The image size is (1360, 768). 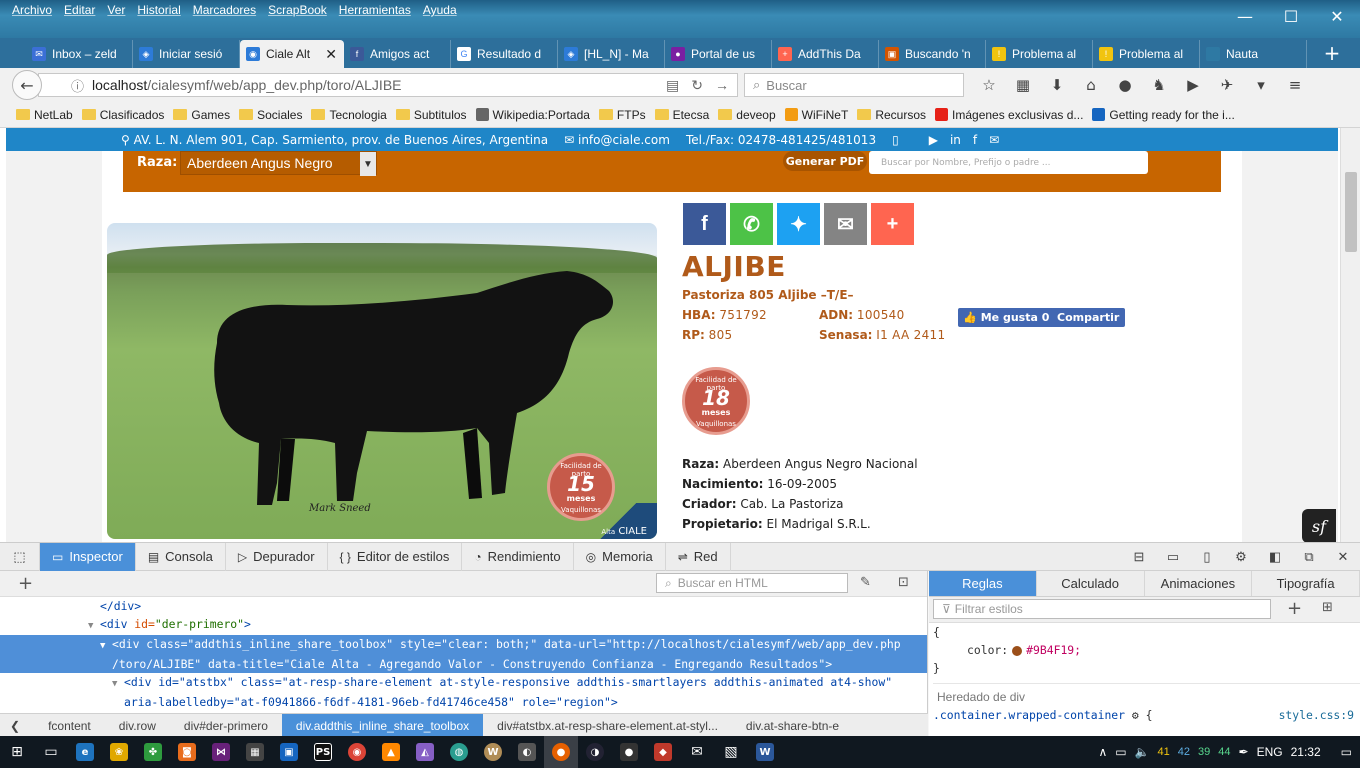 I want to click on browser-tab: ▣ Buscando 'n, so click(x=932, y=54).